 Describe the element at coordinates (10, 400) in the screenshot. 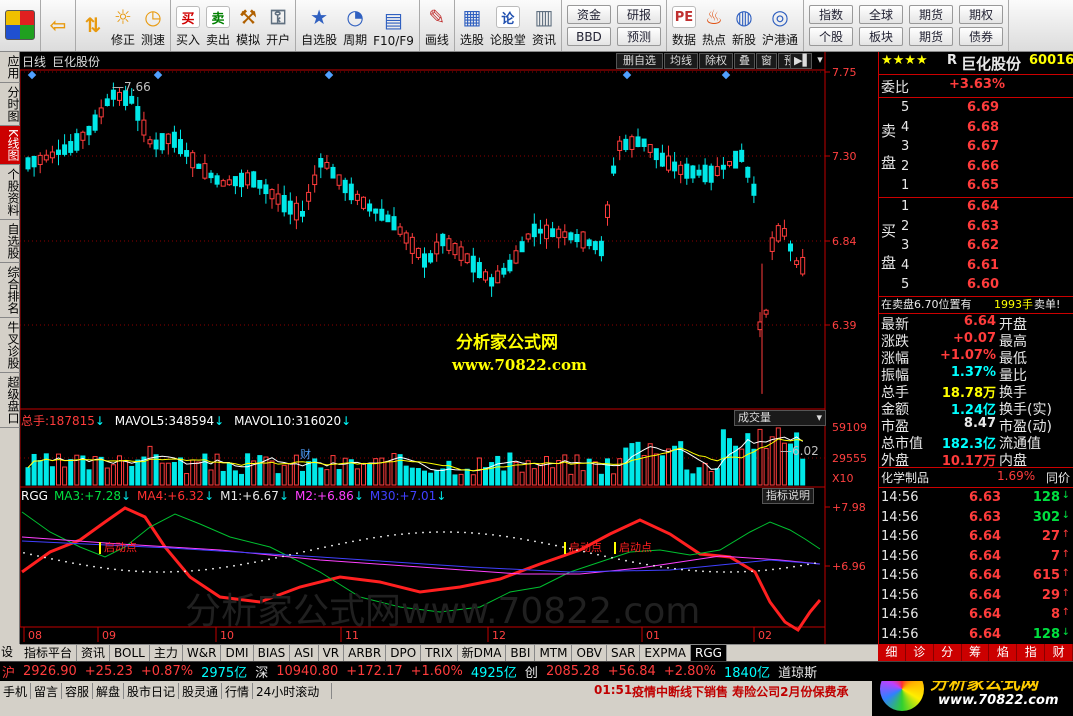

I see `left-tab-7: 超级盘口` at that location.